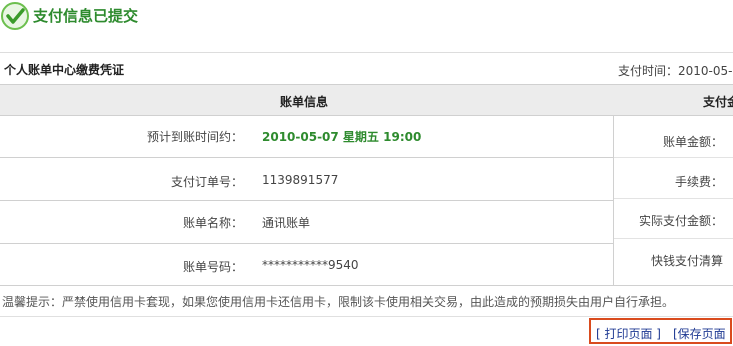 The image size is (733, 346). I want to click on voucher-title: 个人账单中心缴费凭证, so click(64, 70).